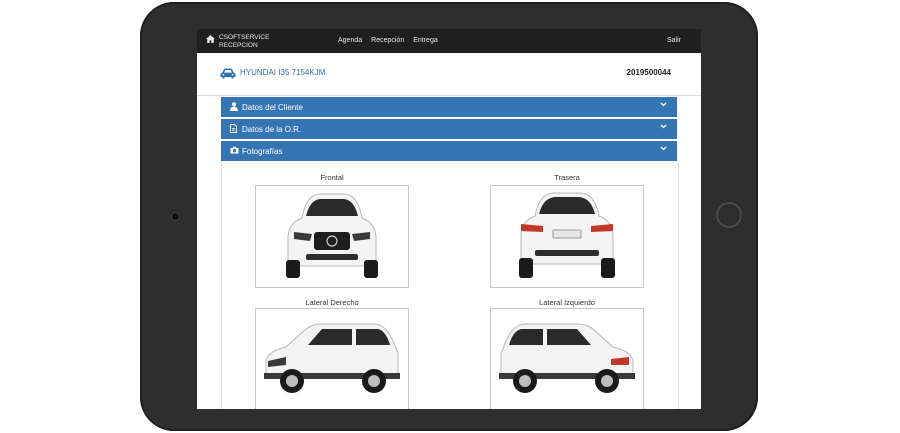 Image resolution: width=900 pixels, height=433 pixels. Describe the element at coordinates (567, 358) in the screenshot. I see `photo-left` at that location.